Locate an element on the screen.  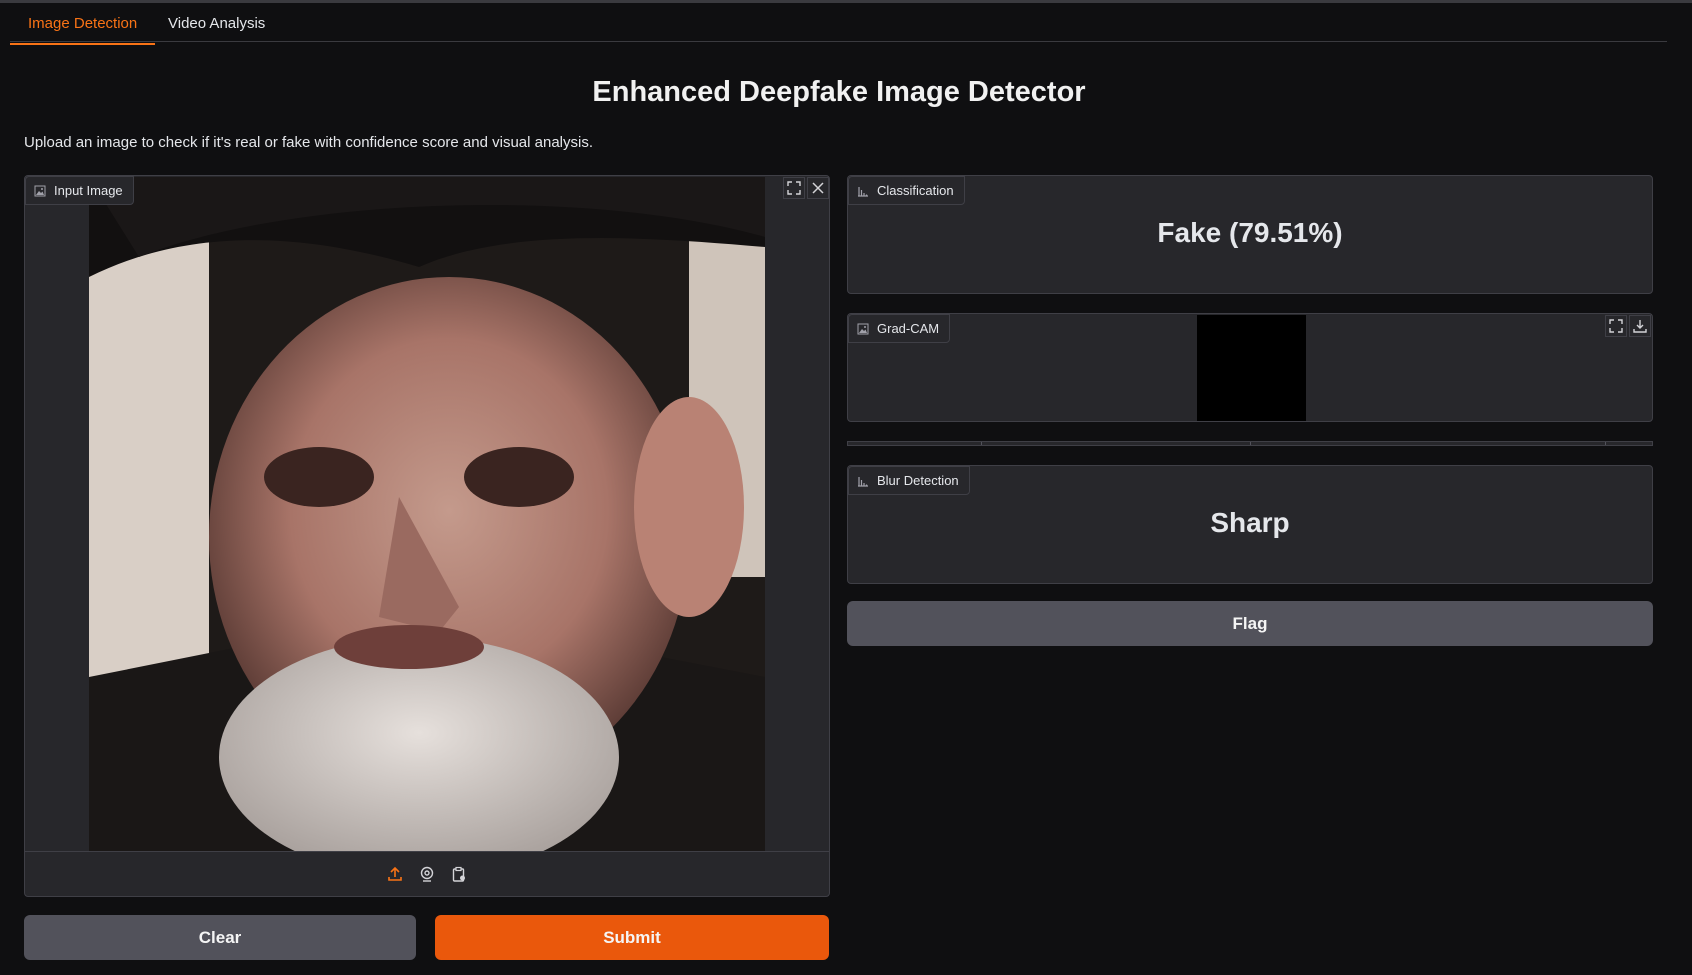
blur-detection-panel: Blur Detection Sharp is located at coordinates (1250, 524).